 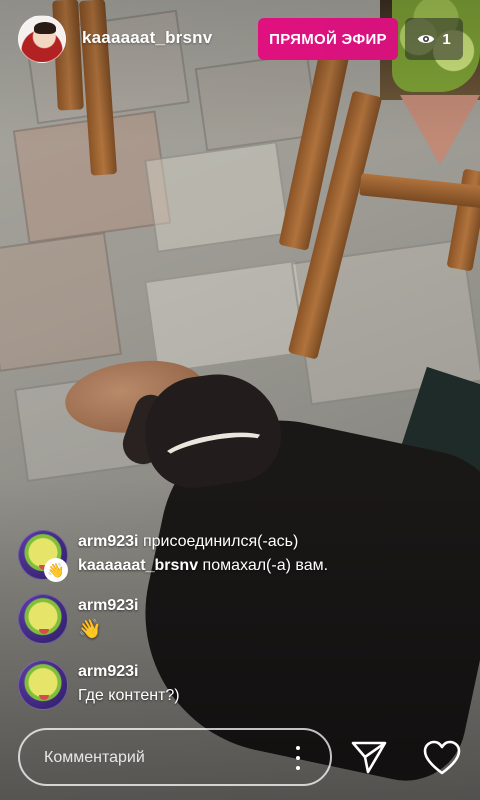 I want to click on comment-text: 👋, so click(x=90, y=629).